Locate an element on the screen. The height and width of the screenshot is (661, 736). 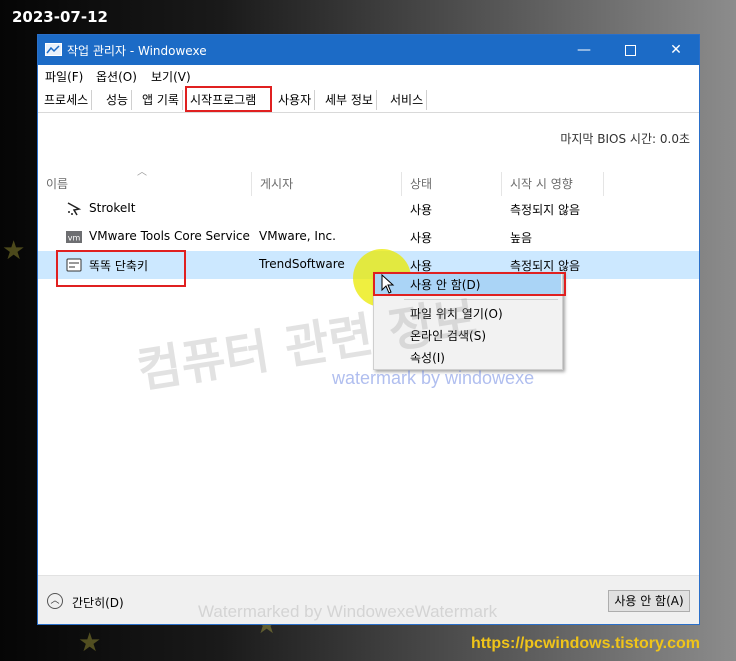
tab-processes: 프로세스 is located at coordinates (67, 100).